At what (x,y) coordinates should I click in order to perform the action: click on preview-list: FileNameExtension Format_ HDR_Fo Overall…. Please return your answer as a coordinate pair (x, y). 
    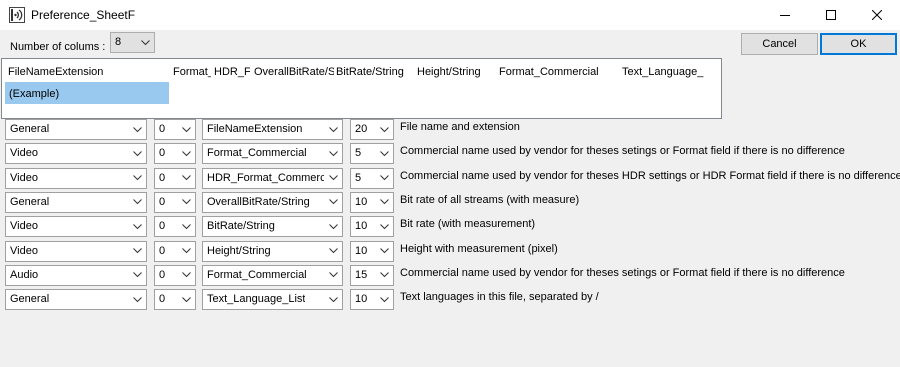
    Looking at the image, I should click on (361, 88).